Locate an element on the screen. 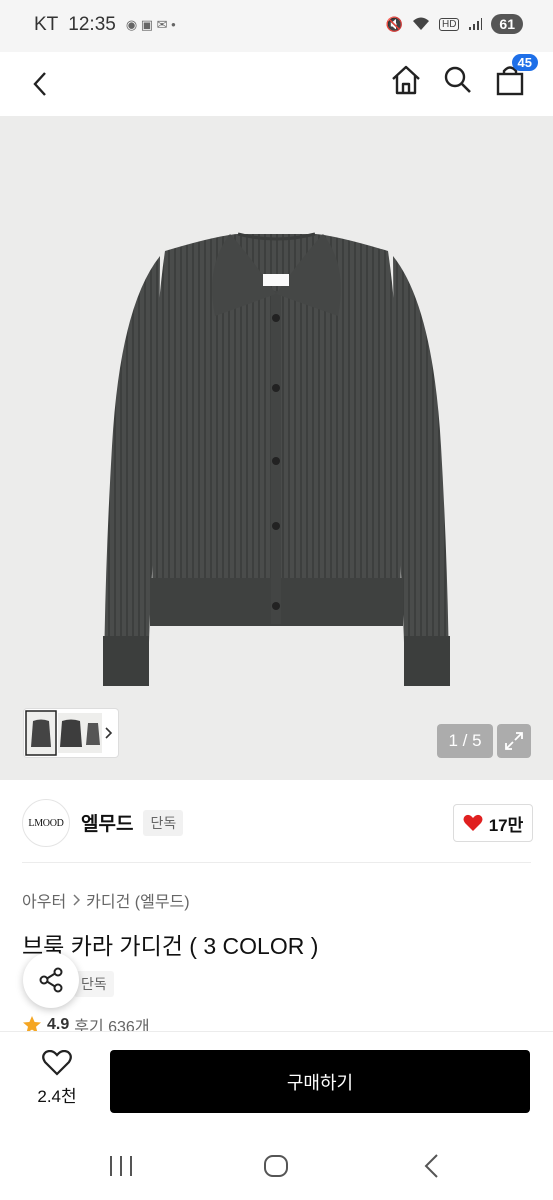 The image size is (553, 1200). thumbnail-strip is located at coordinates (71, 733).